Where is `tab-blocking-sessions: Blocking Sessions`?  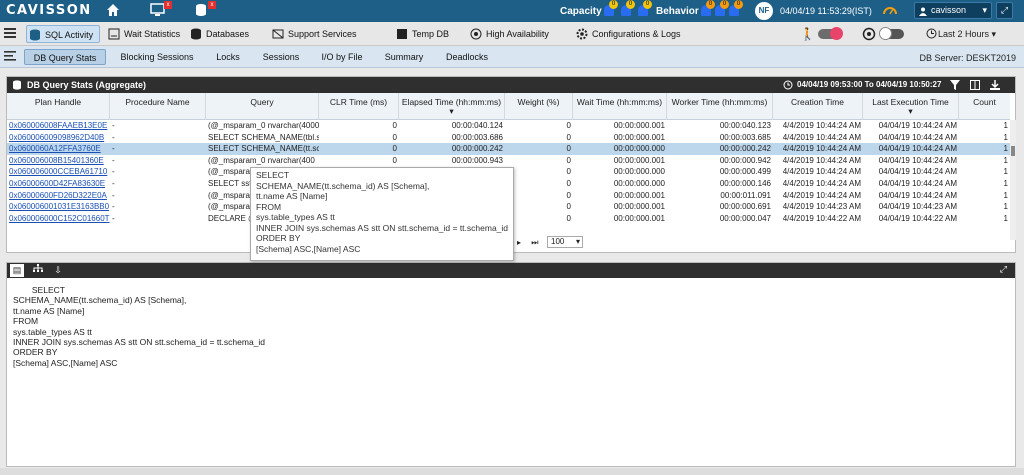 tab-blocking-sessions: Blocking Sessions is located at coordinates (157, 57).